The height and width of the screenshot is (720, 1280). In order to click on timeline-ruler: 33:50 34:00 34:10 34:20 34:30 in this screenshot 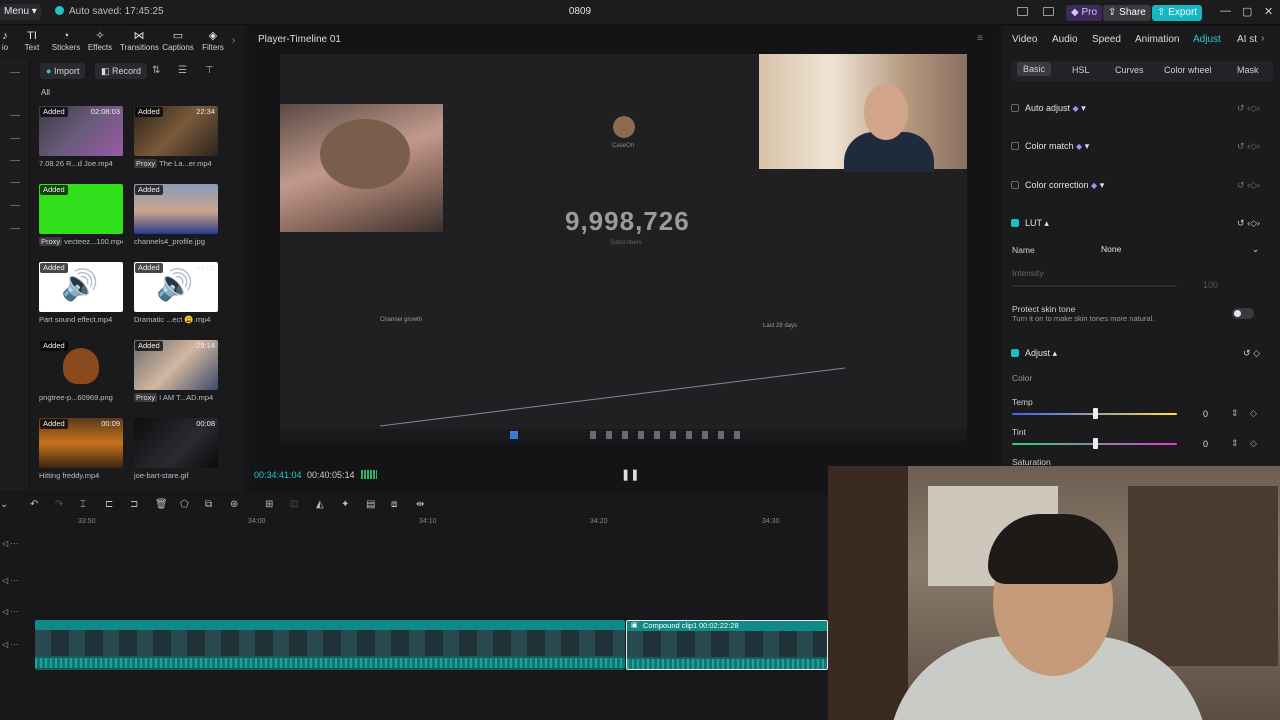, I will do `click(414, 523)`.